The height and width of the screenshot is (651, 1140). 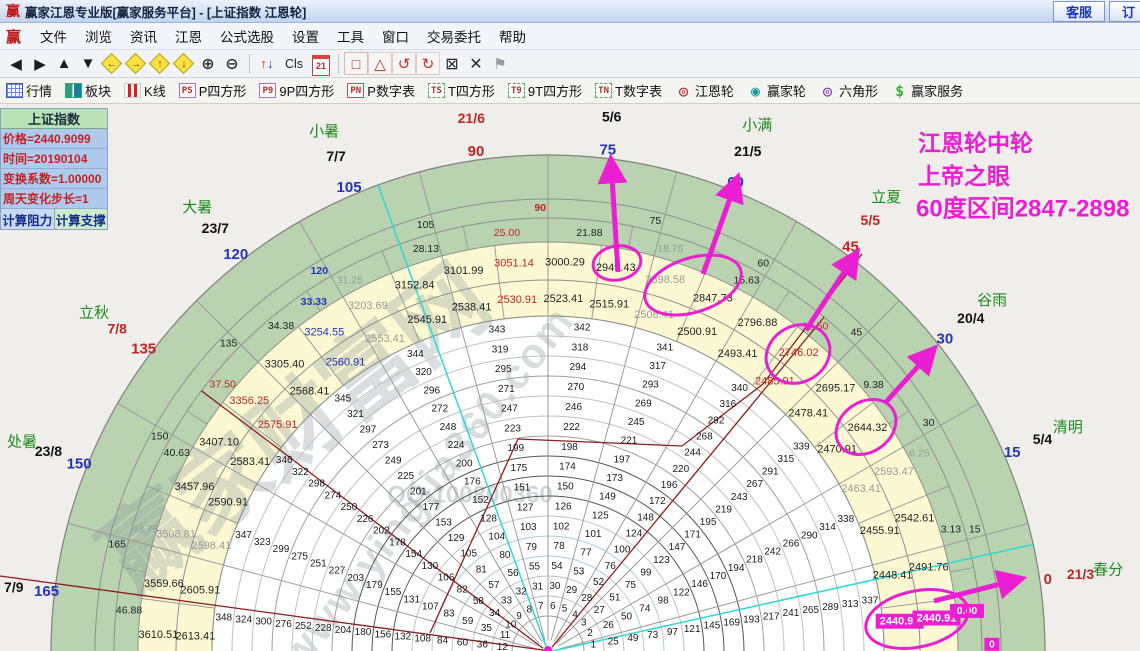 What do you see at coordinates (506, 389) in the screenshot?
I see `wheel-number: 271` at bounding box center [506, 389].